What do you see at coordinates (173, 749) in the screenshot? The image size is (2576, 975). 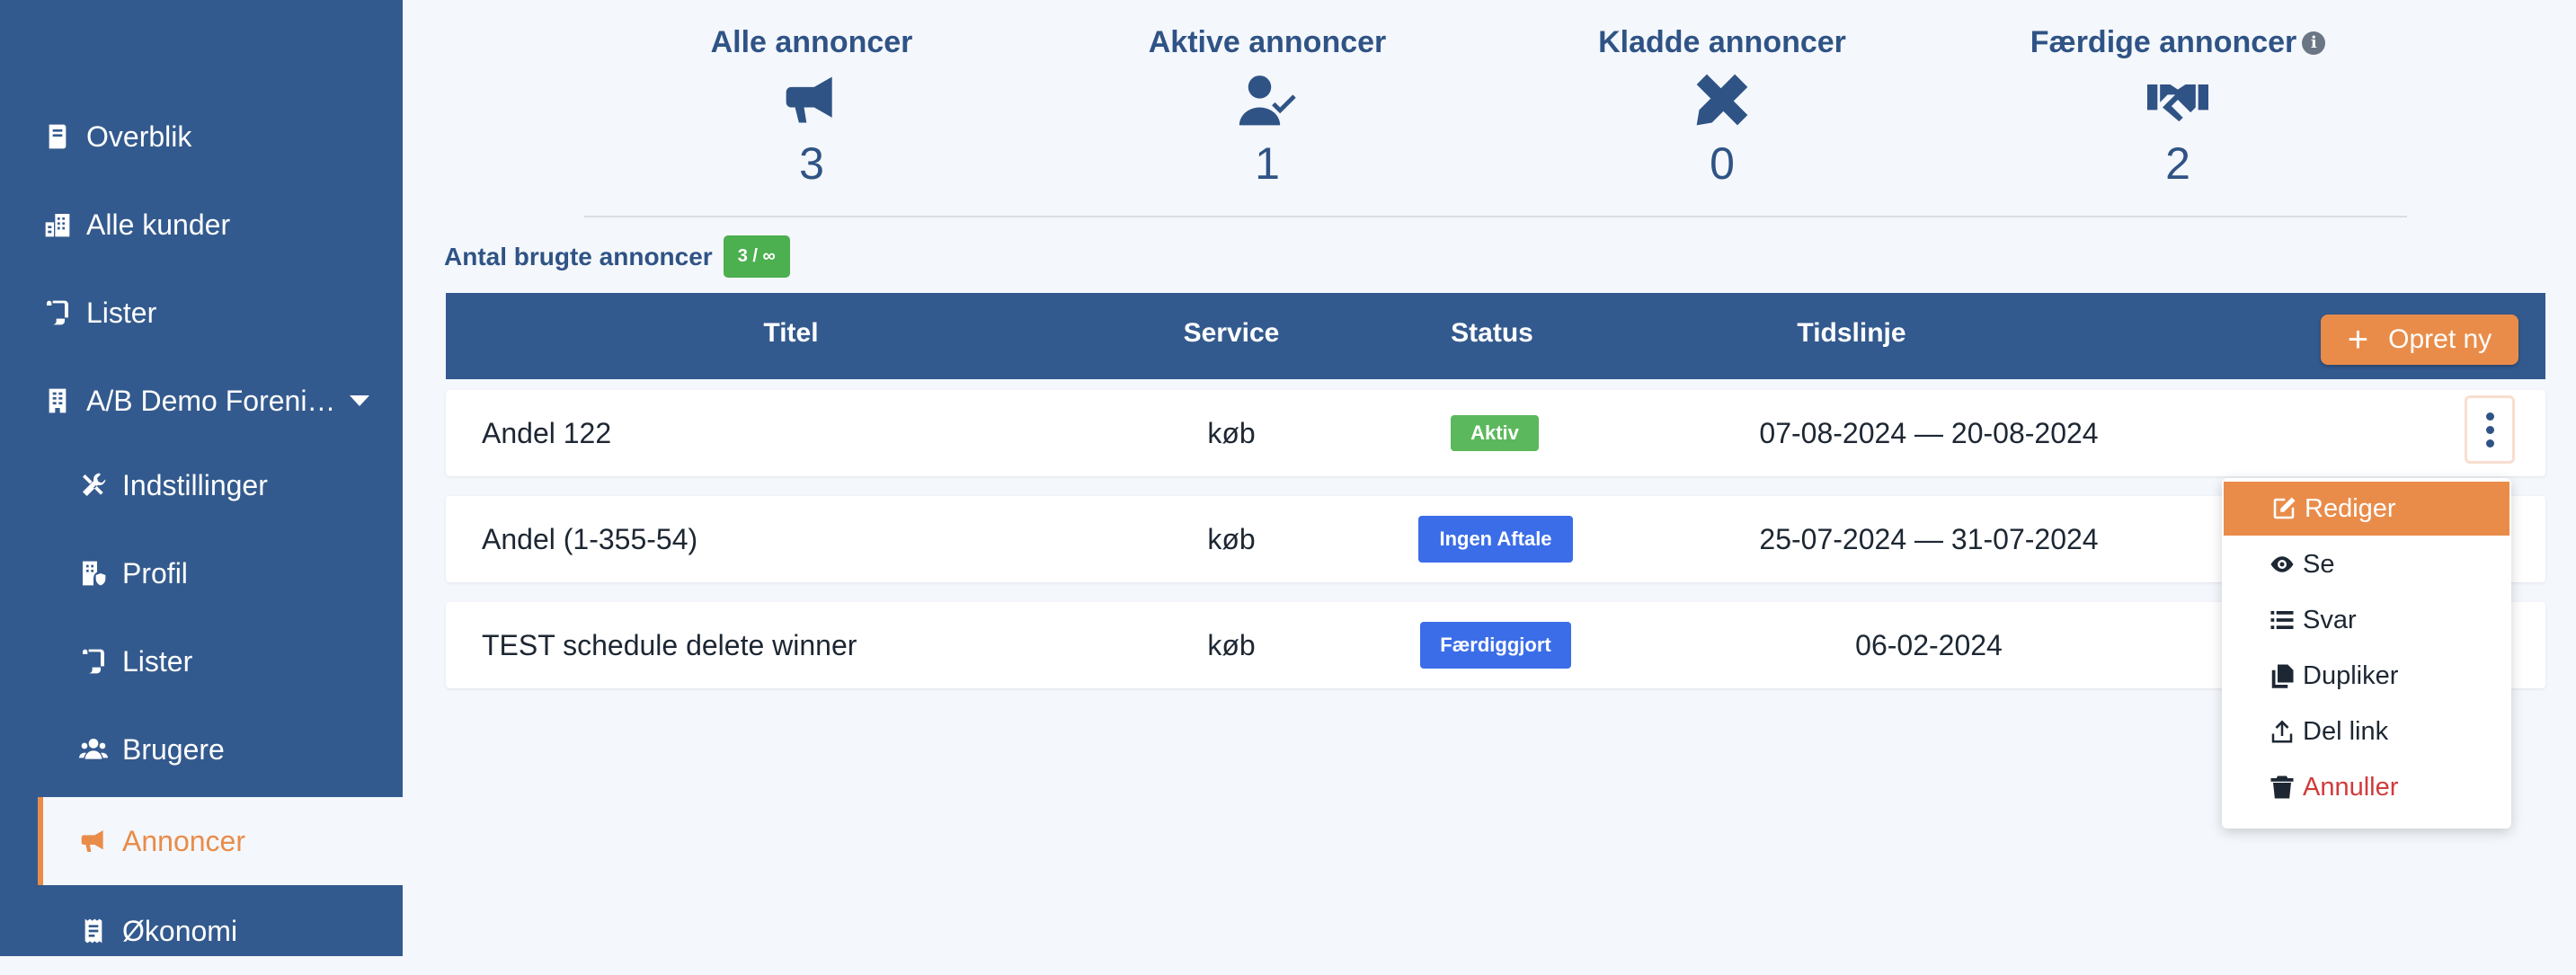 I see `sidebar-item-label: Brugere` at bounding box center [173, 749].